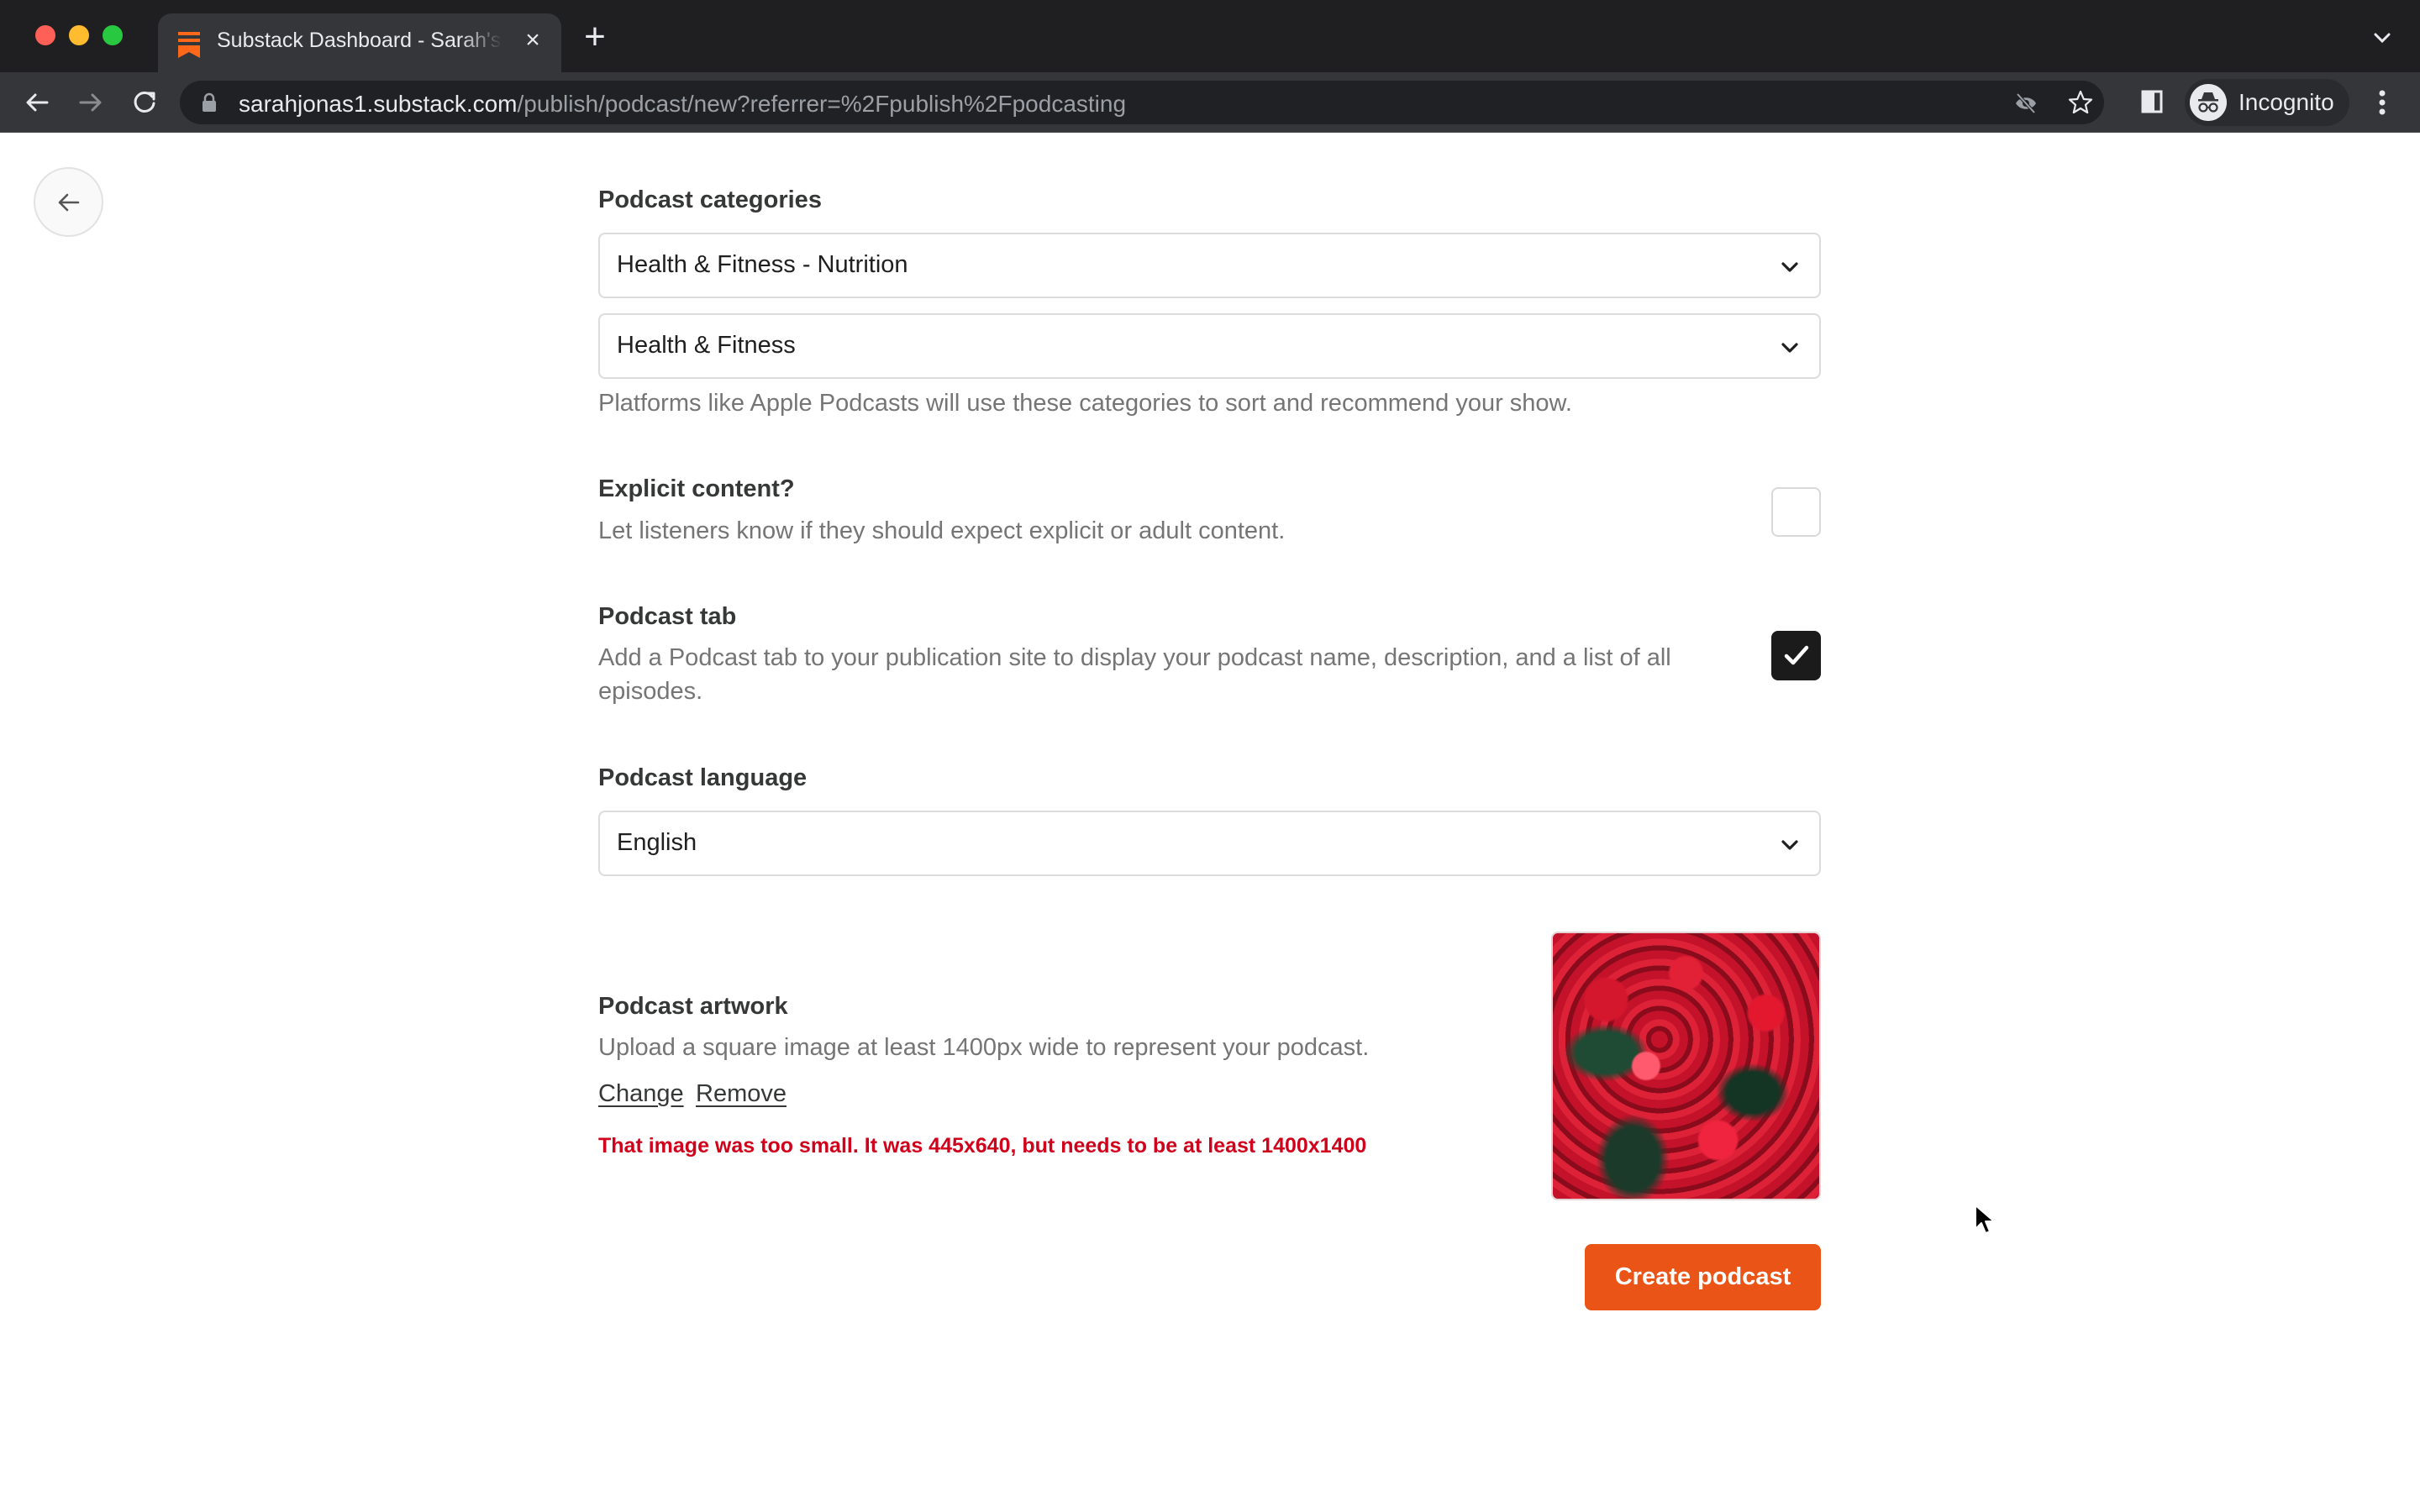 This screenshot has height=1512, width=2420. I want to click on tab-close-icon: ×, so click(533, 40).